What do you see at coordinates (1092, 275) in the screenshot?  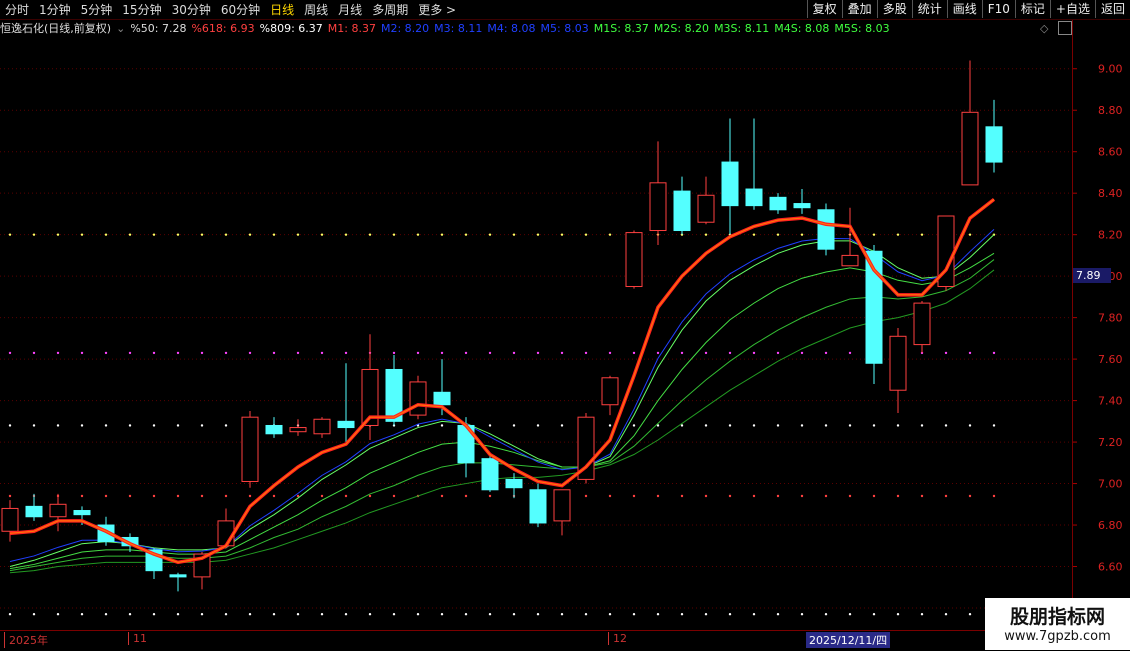 I see `current-price-tag: 7.89` at bounding box center [1092, 275].